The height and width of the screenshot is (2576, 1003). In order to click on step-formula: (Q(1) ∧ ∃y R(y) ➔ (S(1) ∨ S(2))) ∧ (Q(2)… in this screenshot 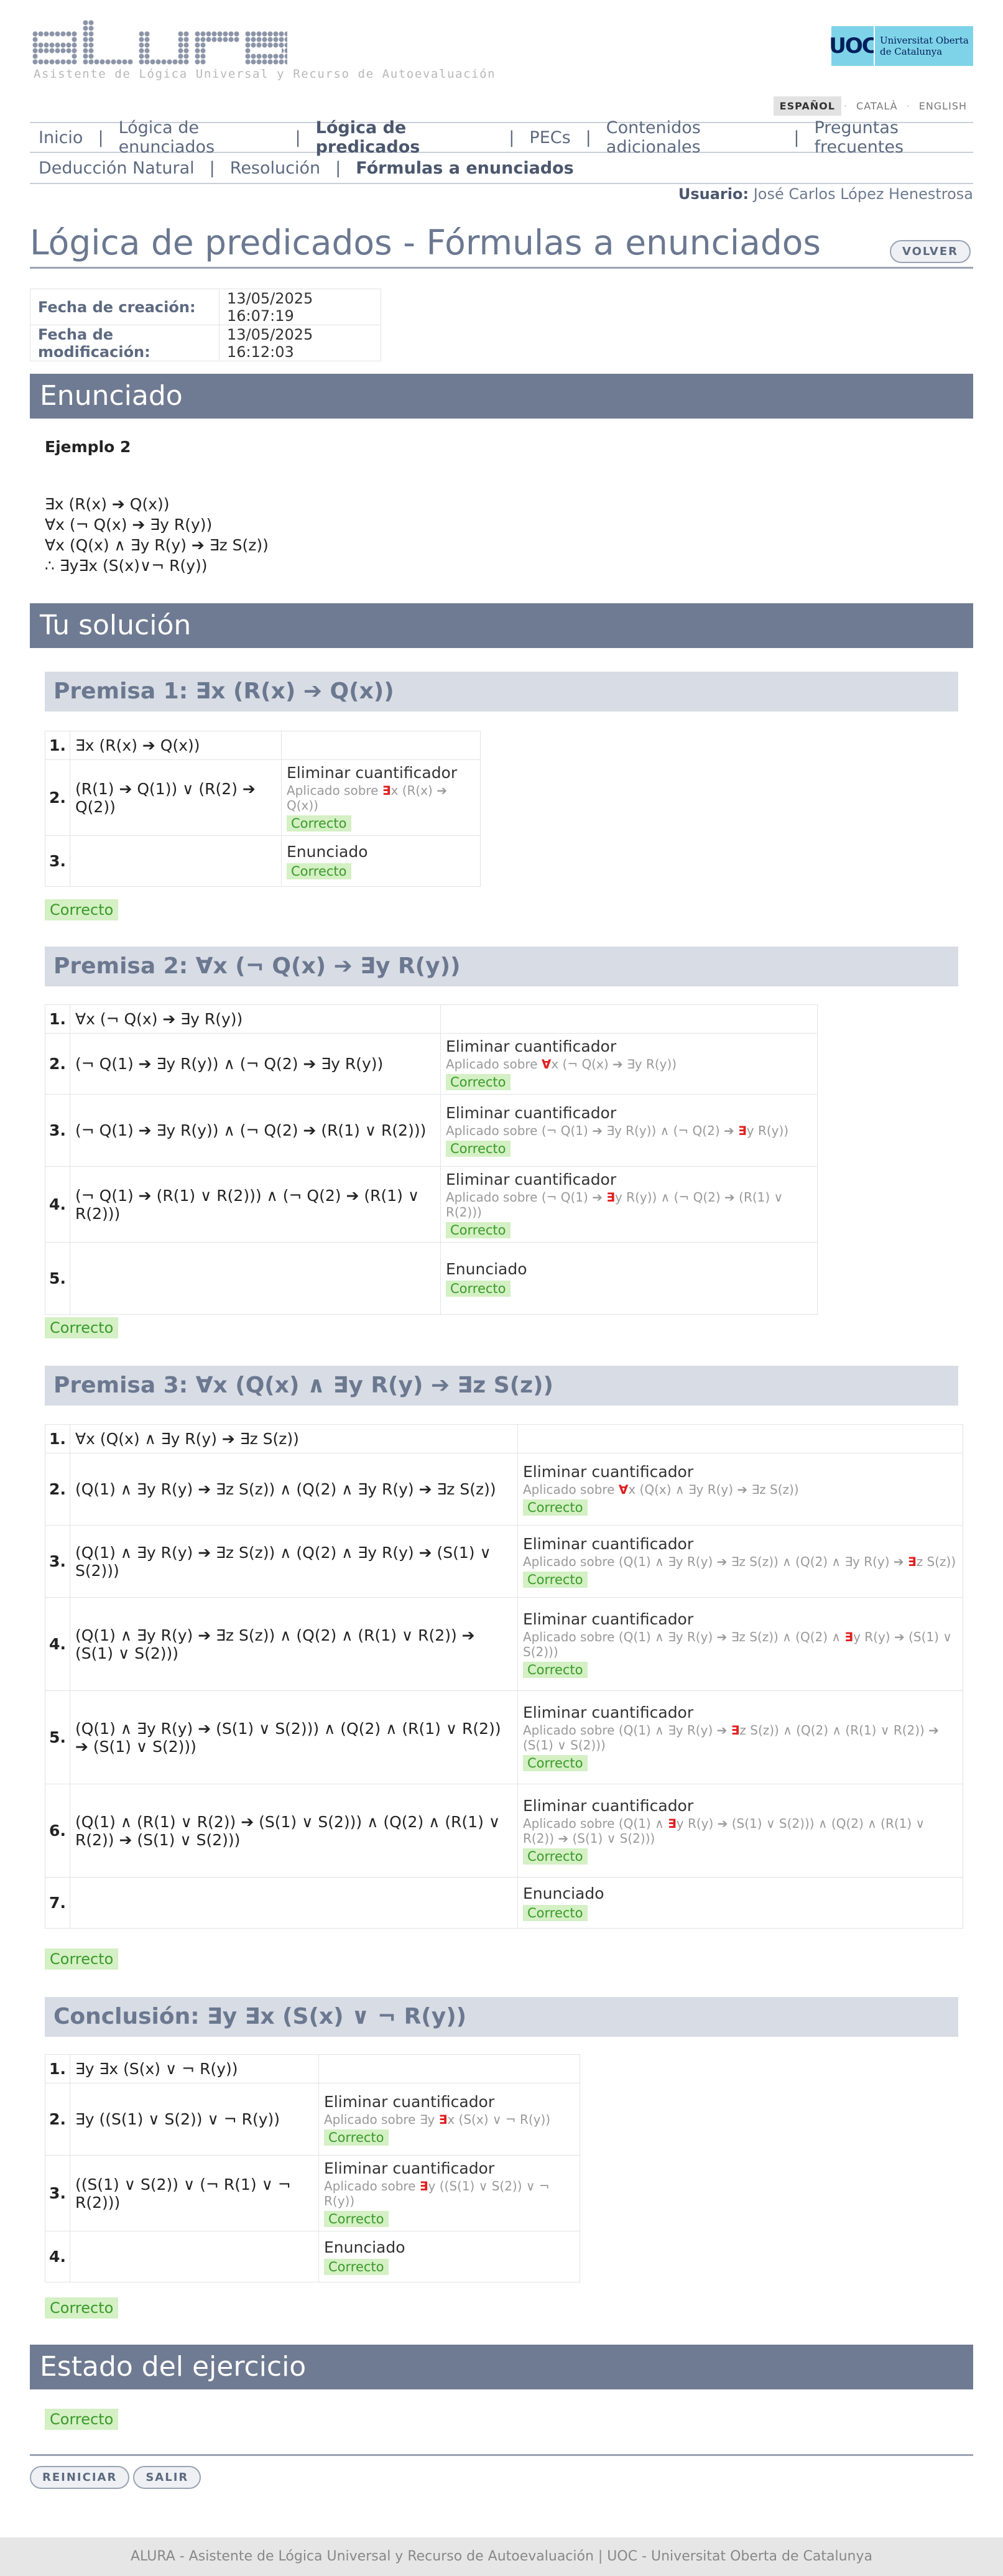, I will do `click(294, 1737)`.